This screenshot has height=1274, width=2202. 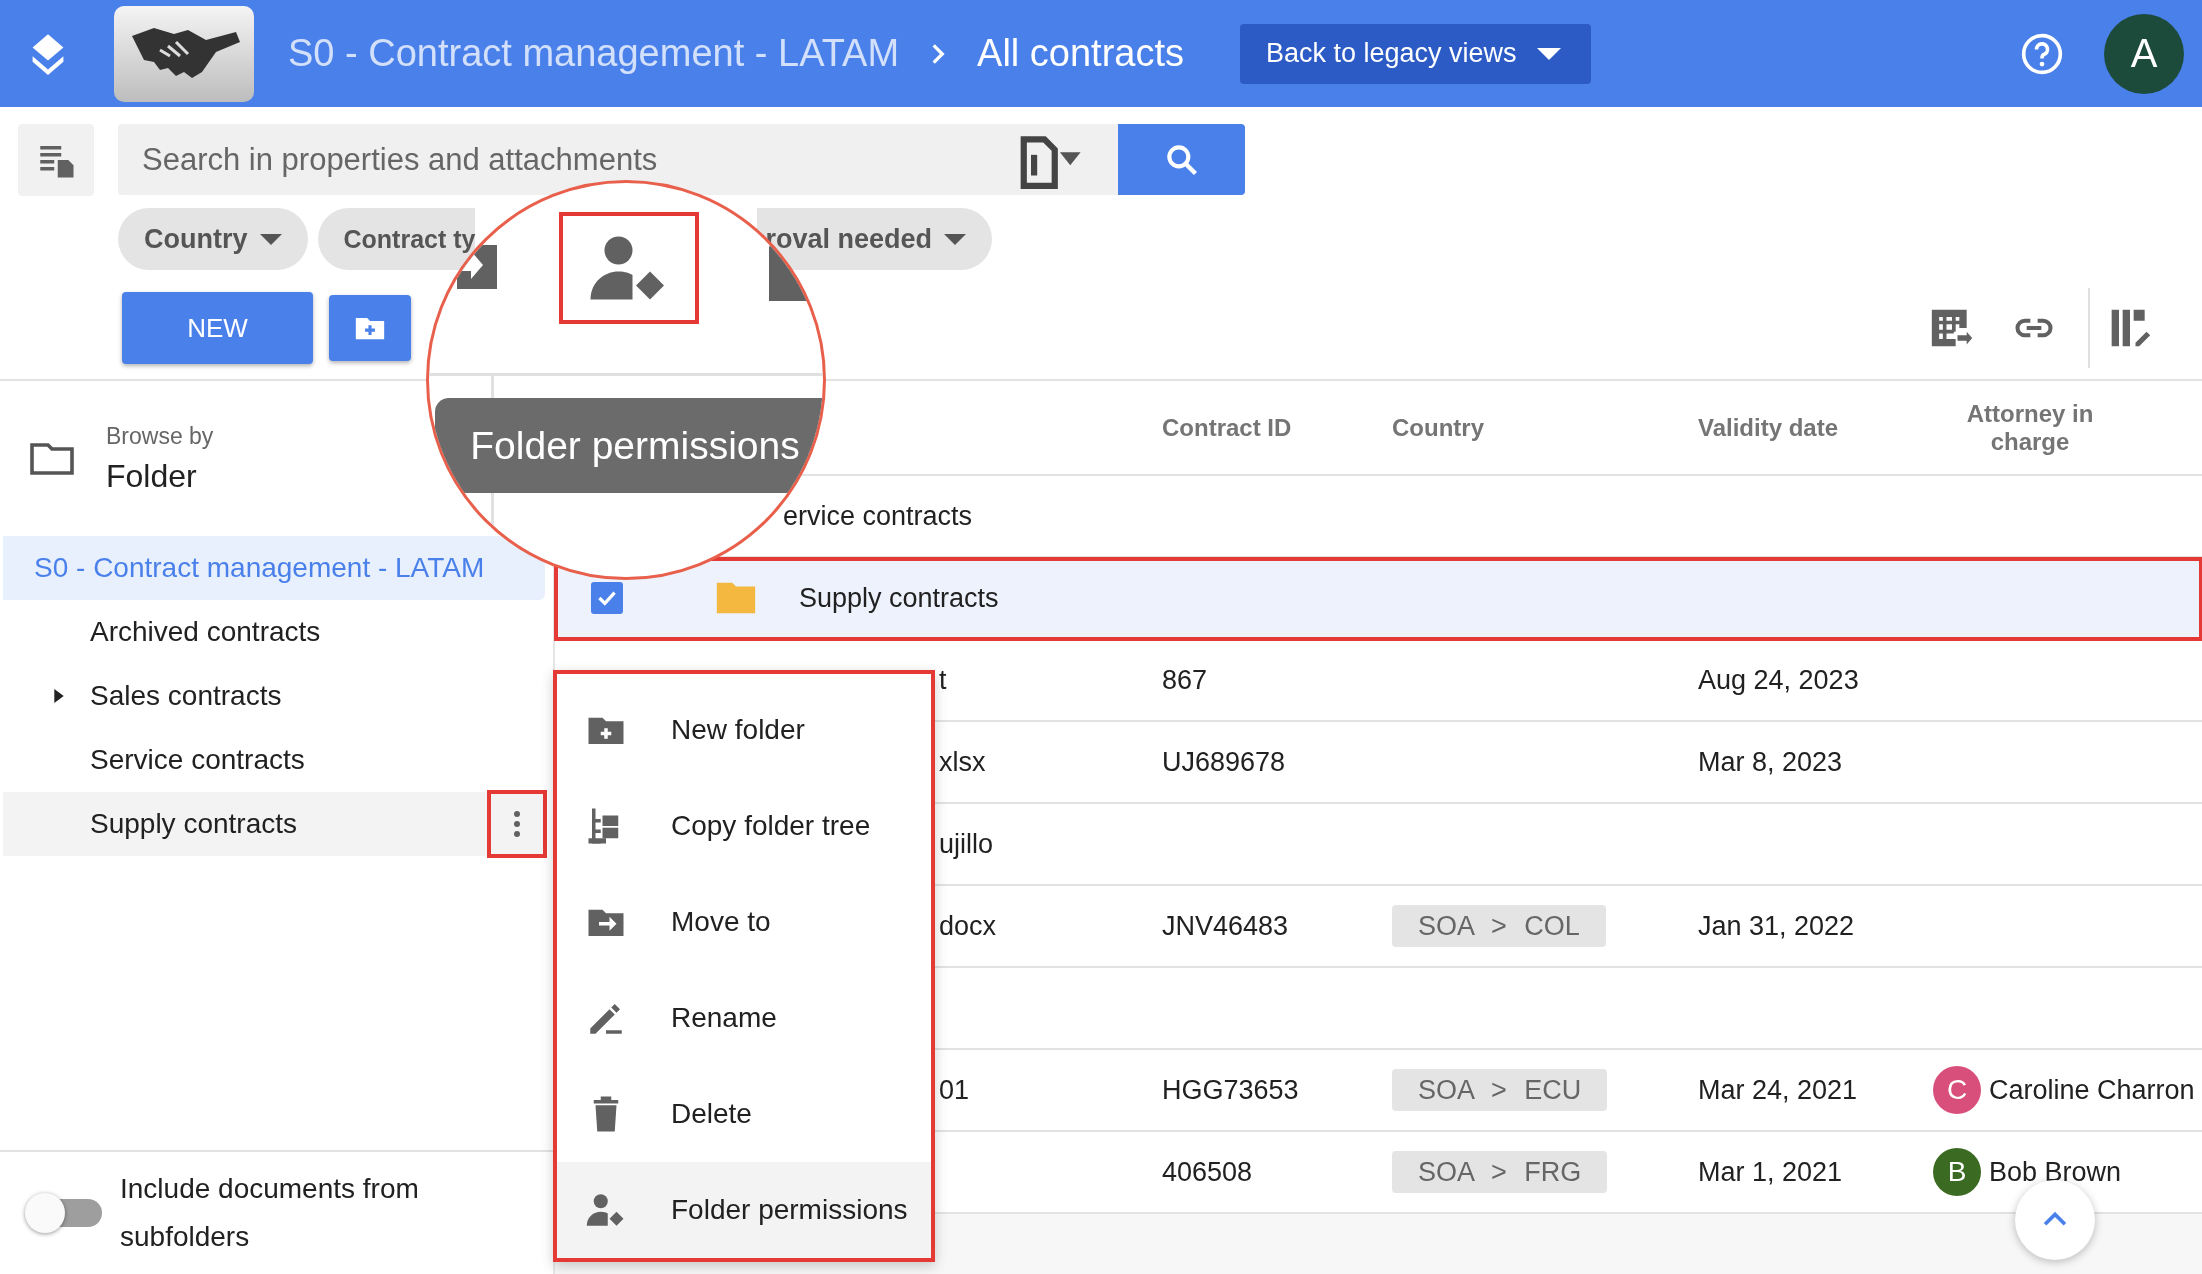 What do you see at coordinates (186, 696) in the screenshot?
I see `folder-name: Sales contracts` at bounding box center [186, 696].